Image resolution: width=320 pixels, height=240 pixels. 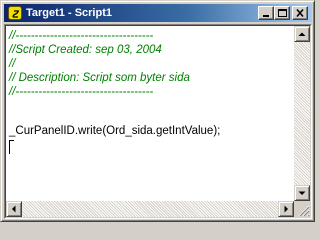 I want to click on minimize-button, so click(x=266, y=13).